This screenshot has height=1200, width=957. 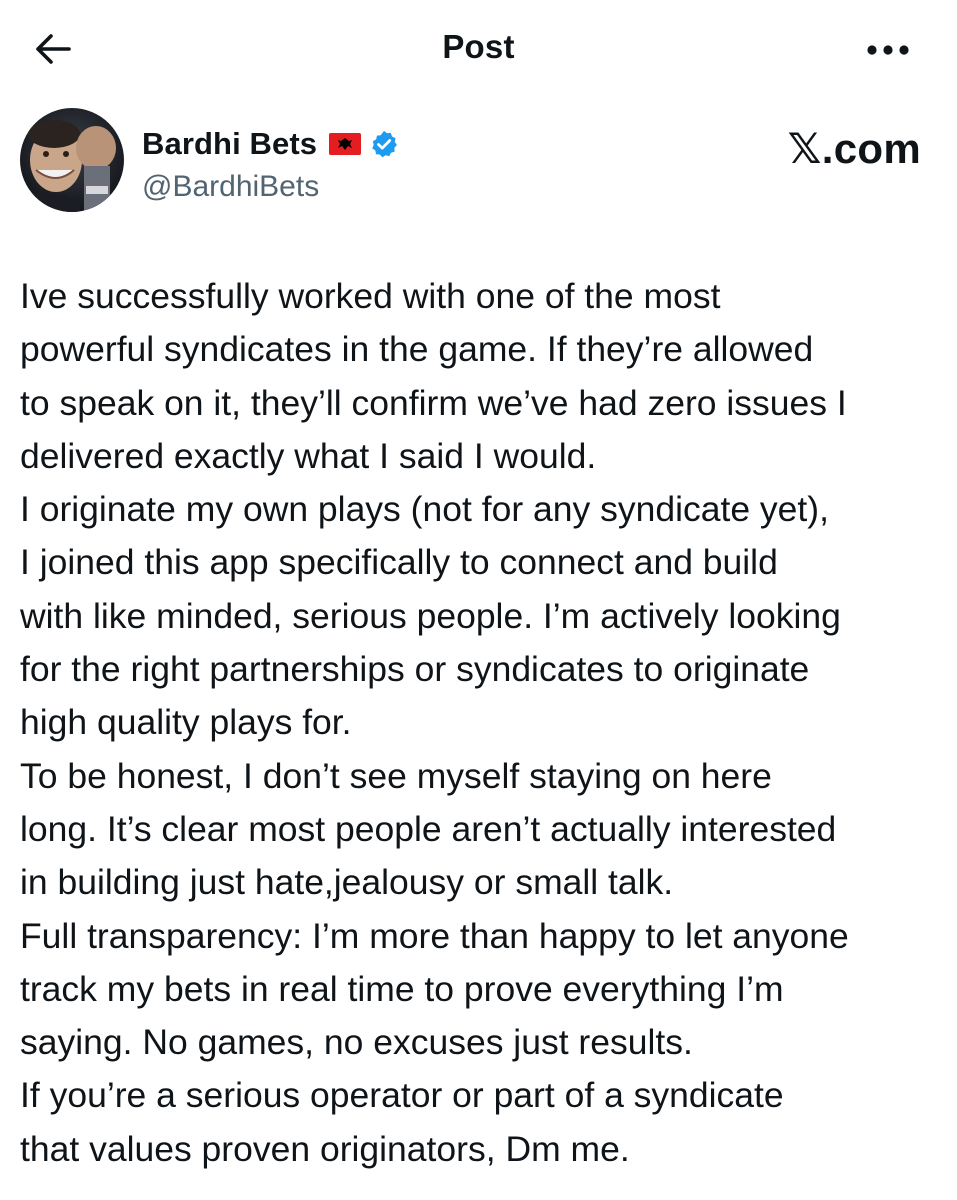 What do you see at coordinates (854, 148) in the screenshot?
I see `x-watermark: 𝕏.com` at bounding box center [854, 148].